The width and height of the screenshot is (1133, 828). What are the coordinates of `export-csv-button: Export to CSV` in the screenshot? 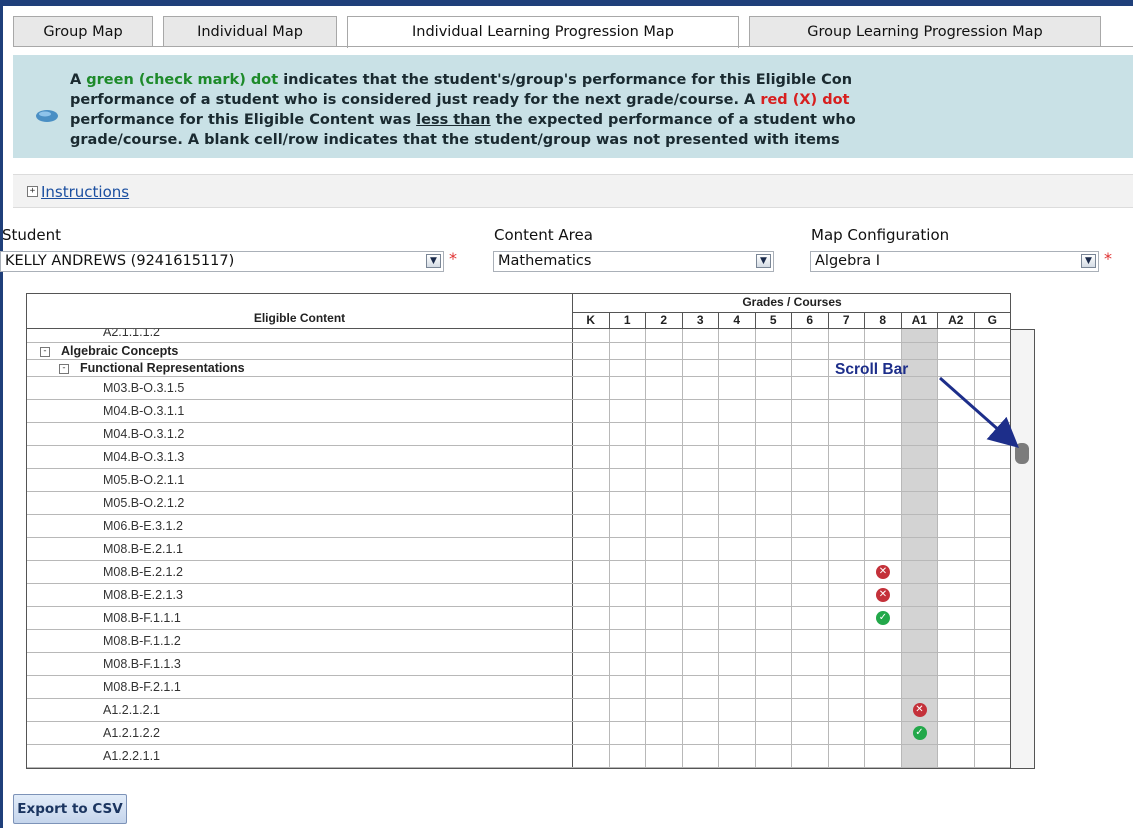 It's located at (70, 809).